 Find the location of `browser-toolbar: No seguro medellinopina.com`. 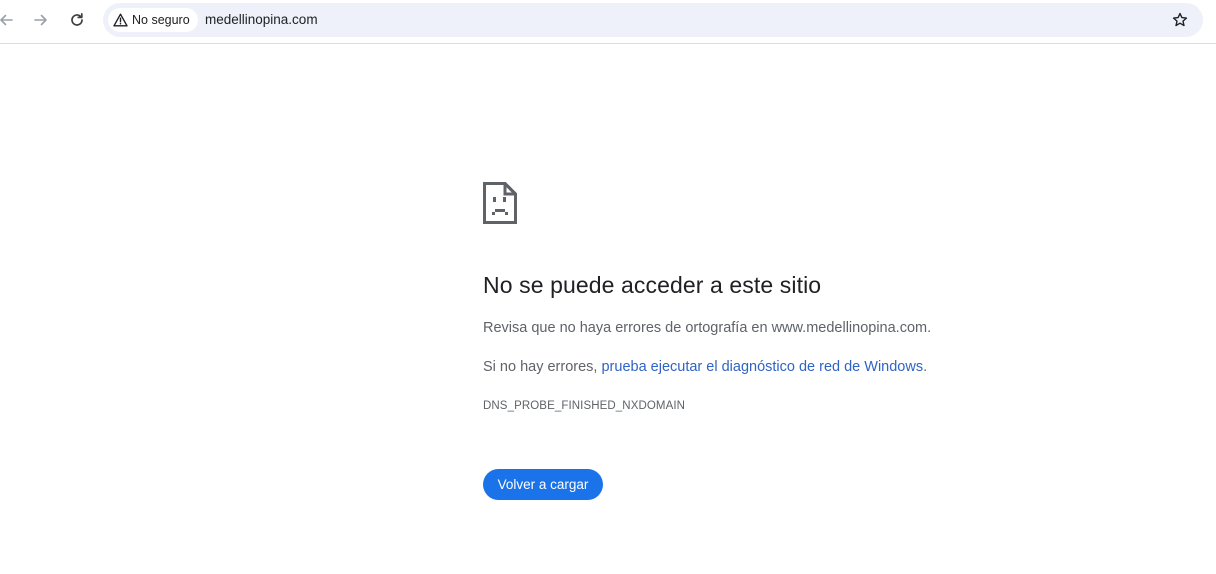

browser-toolbar: No seguro medellinopina.com is located at coordinates (608, 22).